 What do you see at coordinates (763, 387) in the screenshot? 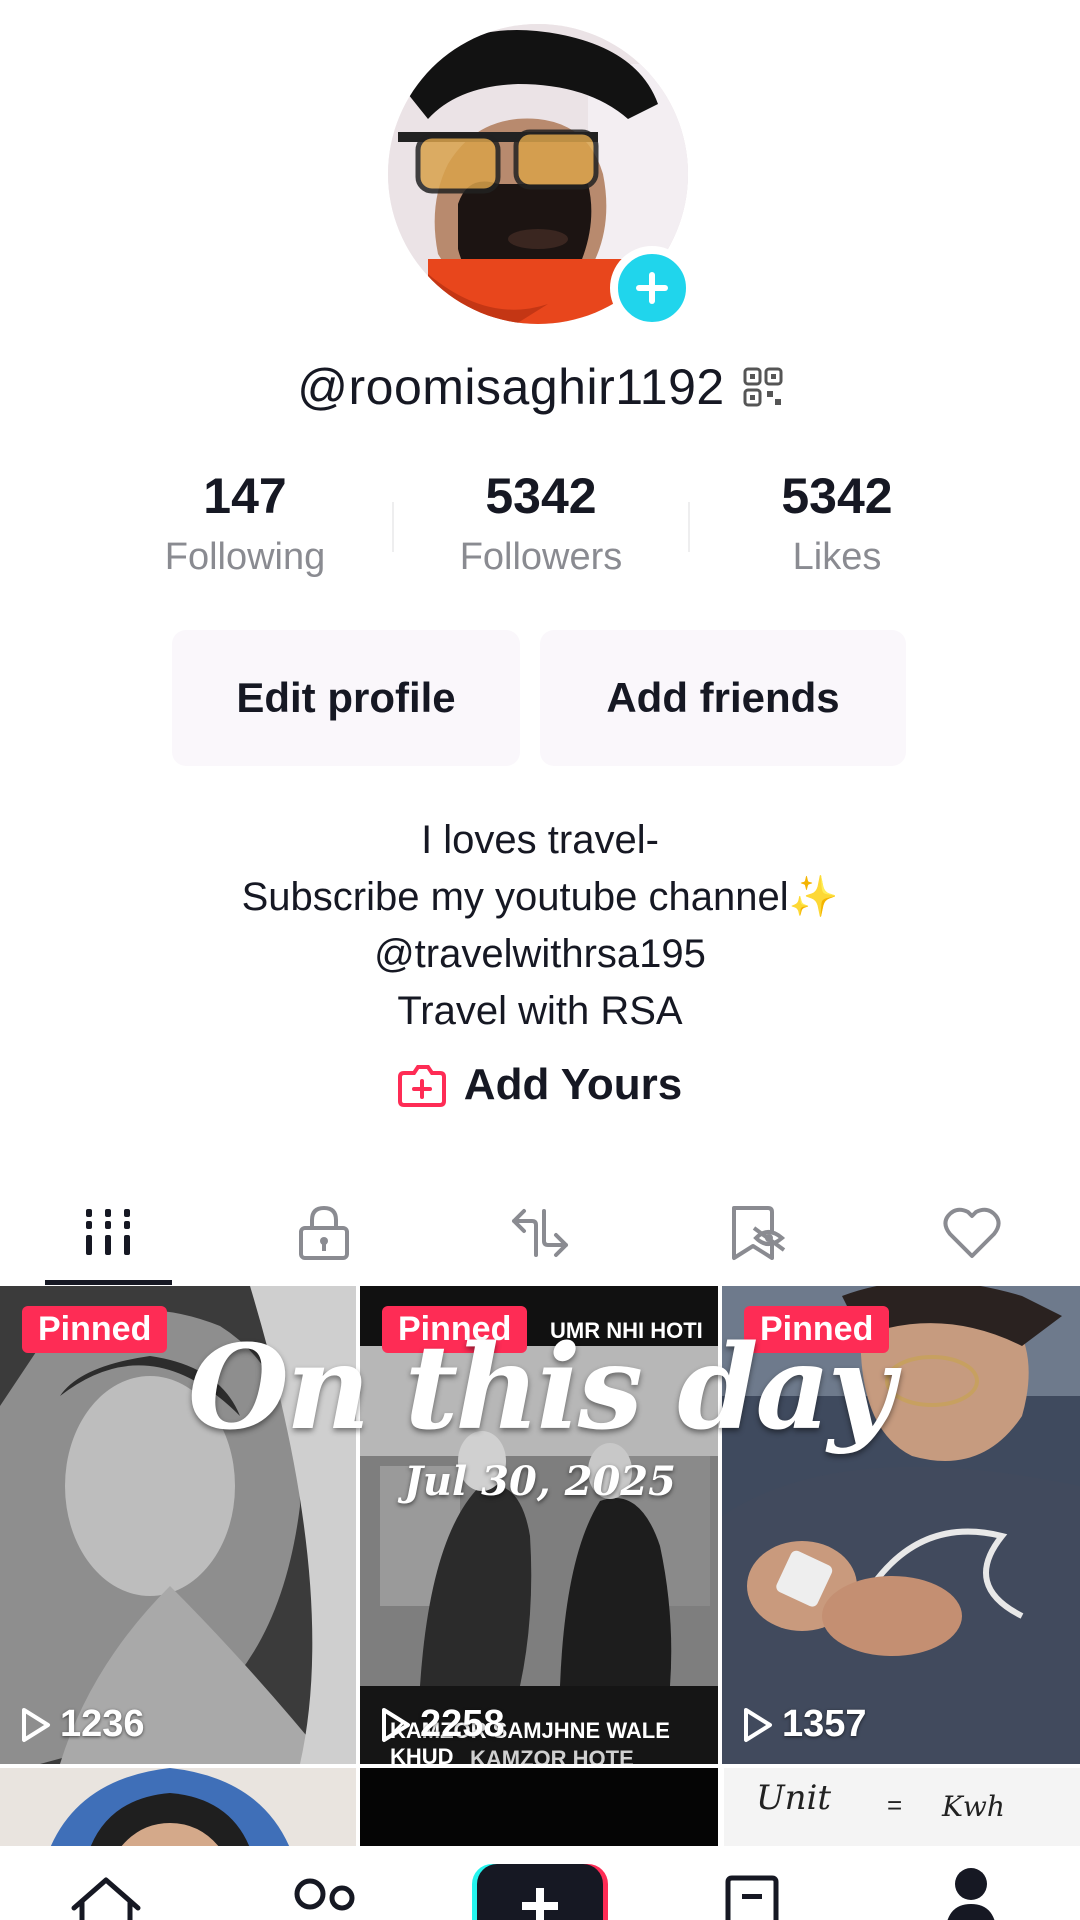
I see `qr-code-icon` at bounding box center [763, 387].